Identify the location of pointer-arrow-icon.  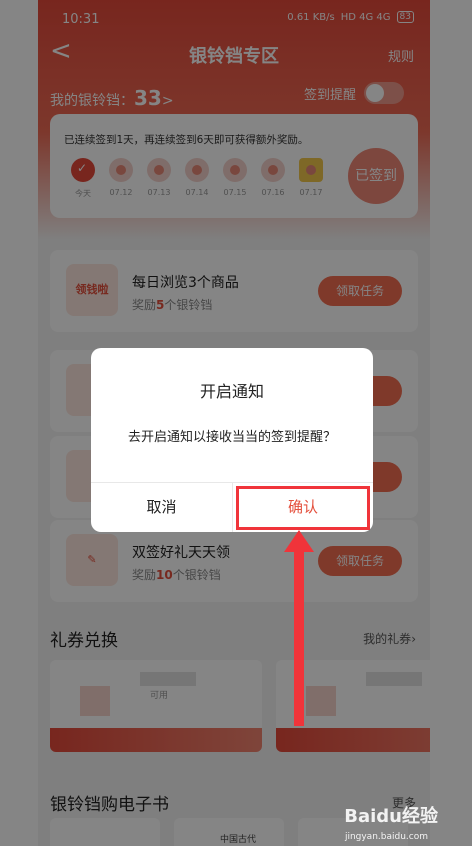
(299, 628).